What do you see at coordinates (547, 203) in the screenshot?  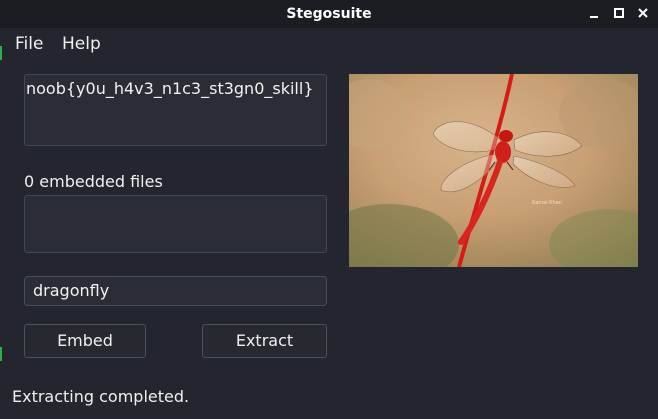 I see `image-watermark: Kamal Khan` at bounding box center [547, 203].